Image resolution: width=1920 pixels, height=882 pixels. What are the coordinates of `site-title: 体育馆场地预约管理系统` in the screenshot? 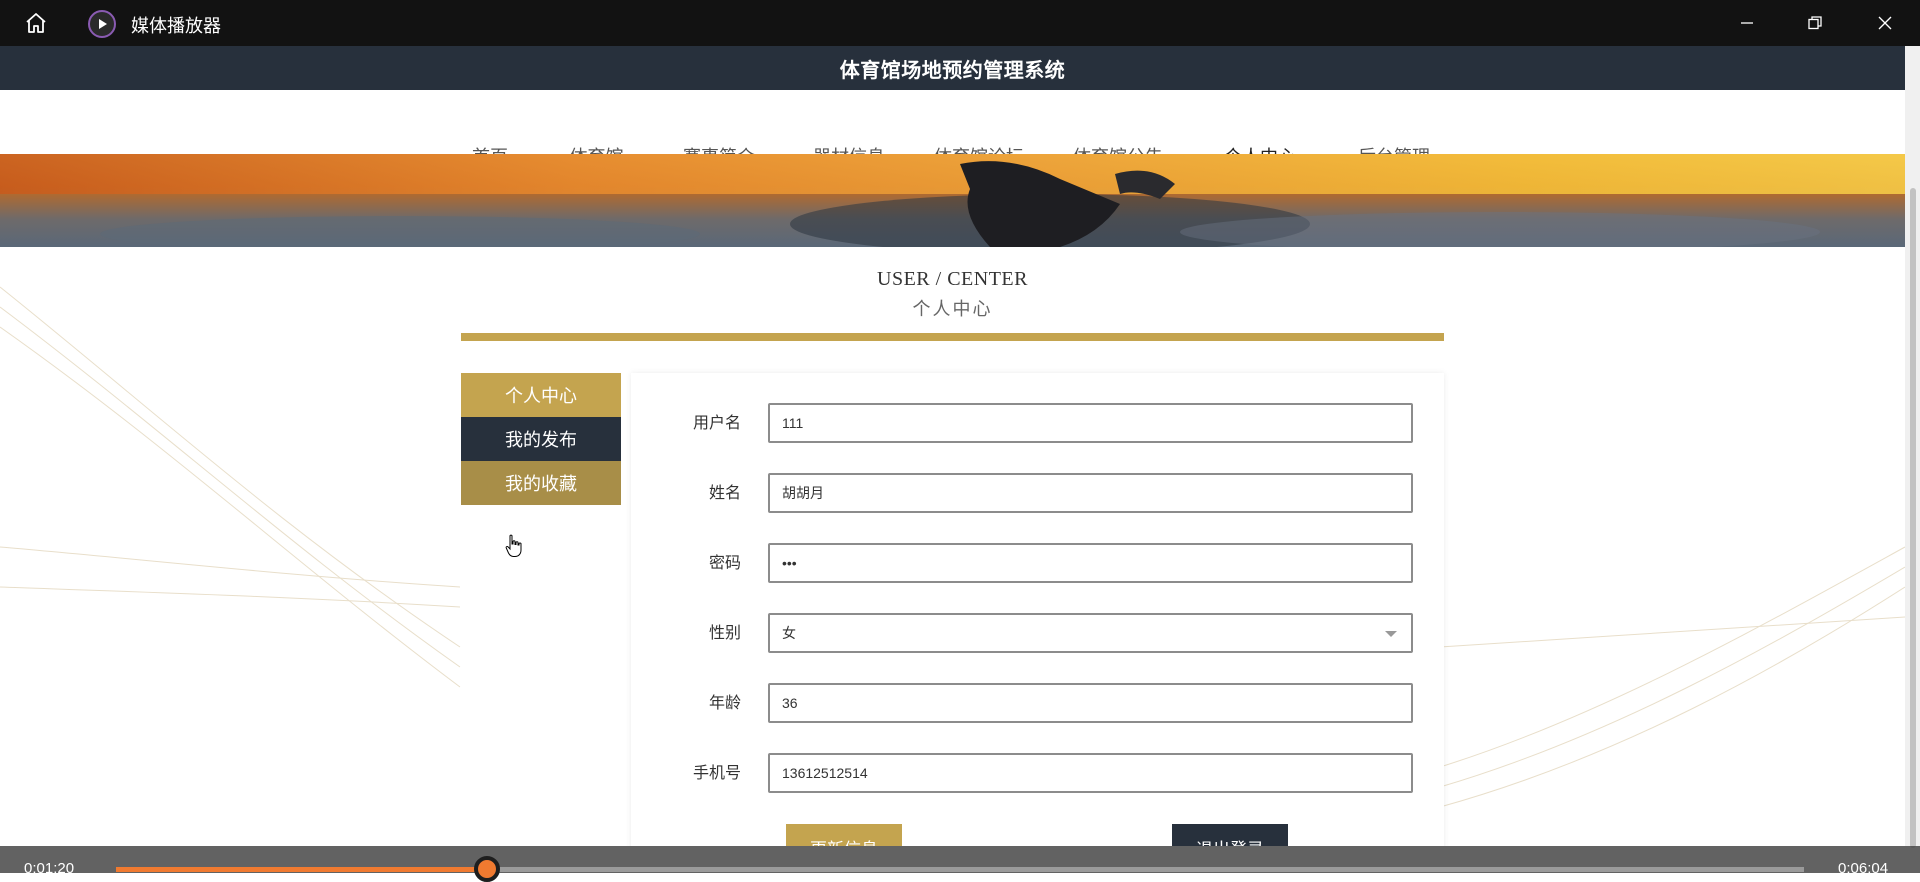 It's located at (952, 69).